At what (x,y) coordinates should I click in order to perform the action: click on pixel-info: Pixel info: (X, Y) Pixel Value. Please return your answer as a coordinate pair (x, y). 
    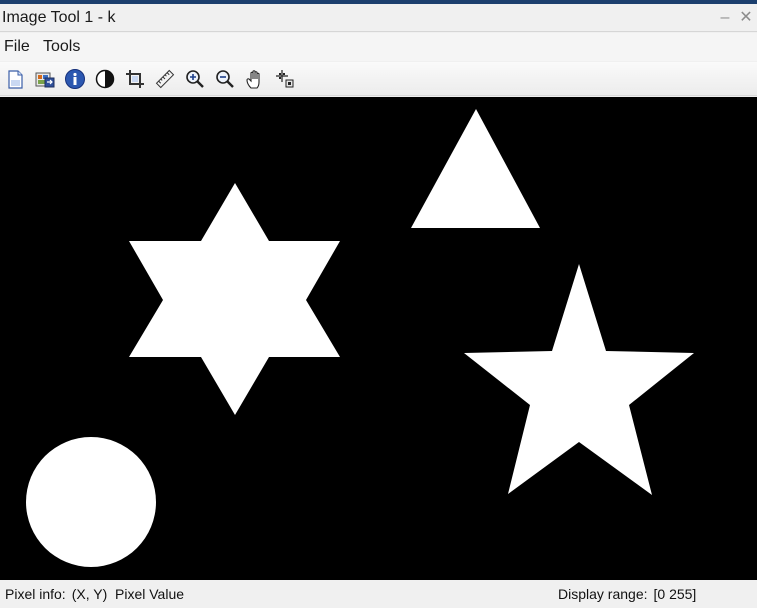
    Looking at the image, I should click on (94, 594).